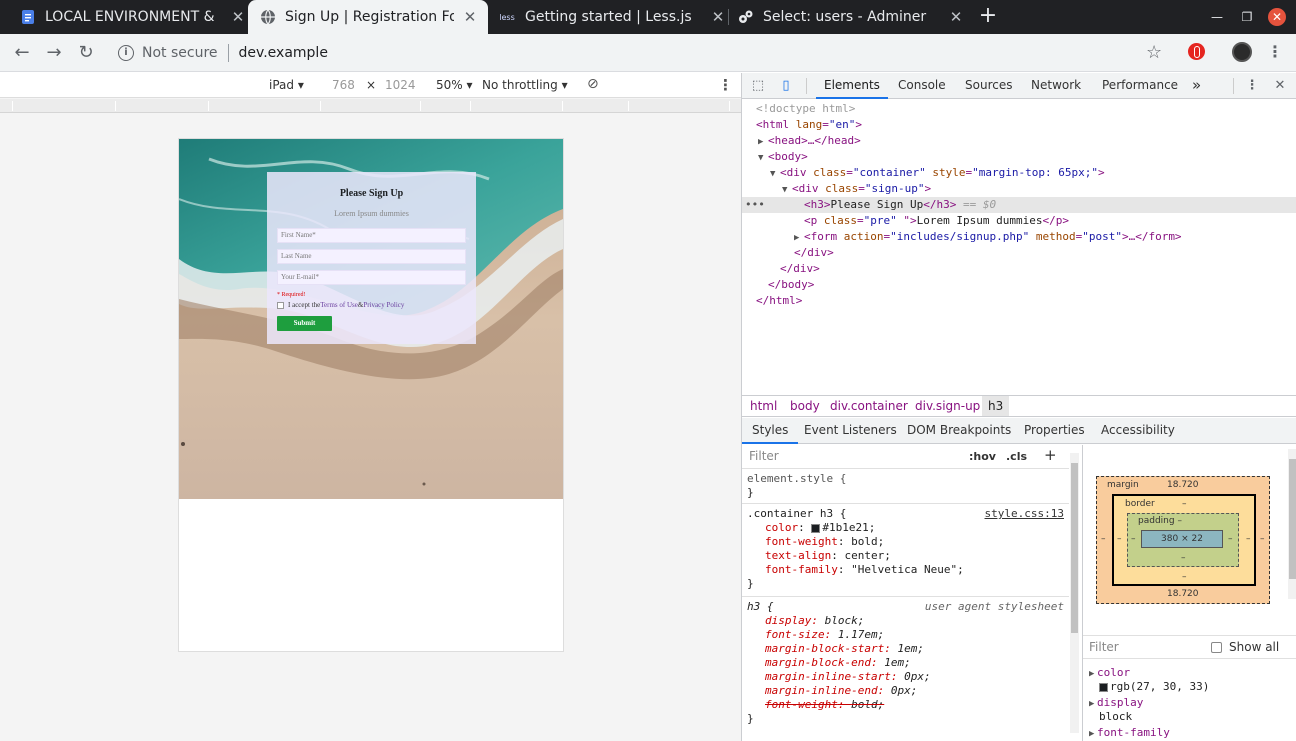 The height and width of the screenshot is (741, 1296). Describe the element at coordinates (1277, 17) in the screenshot. I see `close-window-icon: ✕` at that location.